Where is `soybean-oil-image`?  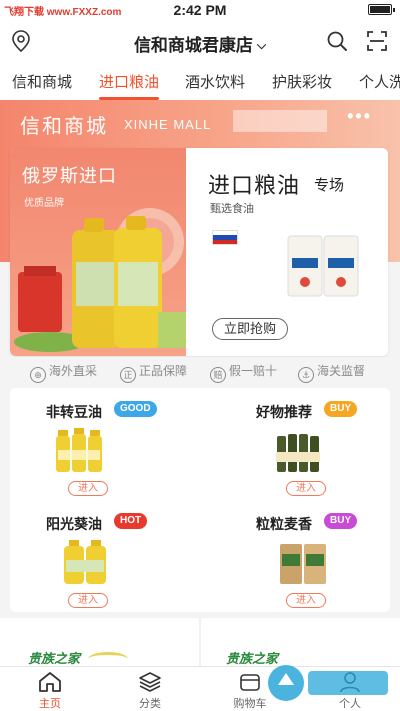
soybean-oil-image is located at coordinates (79, 450).